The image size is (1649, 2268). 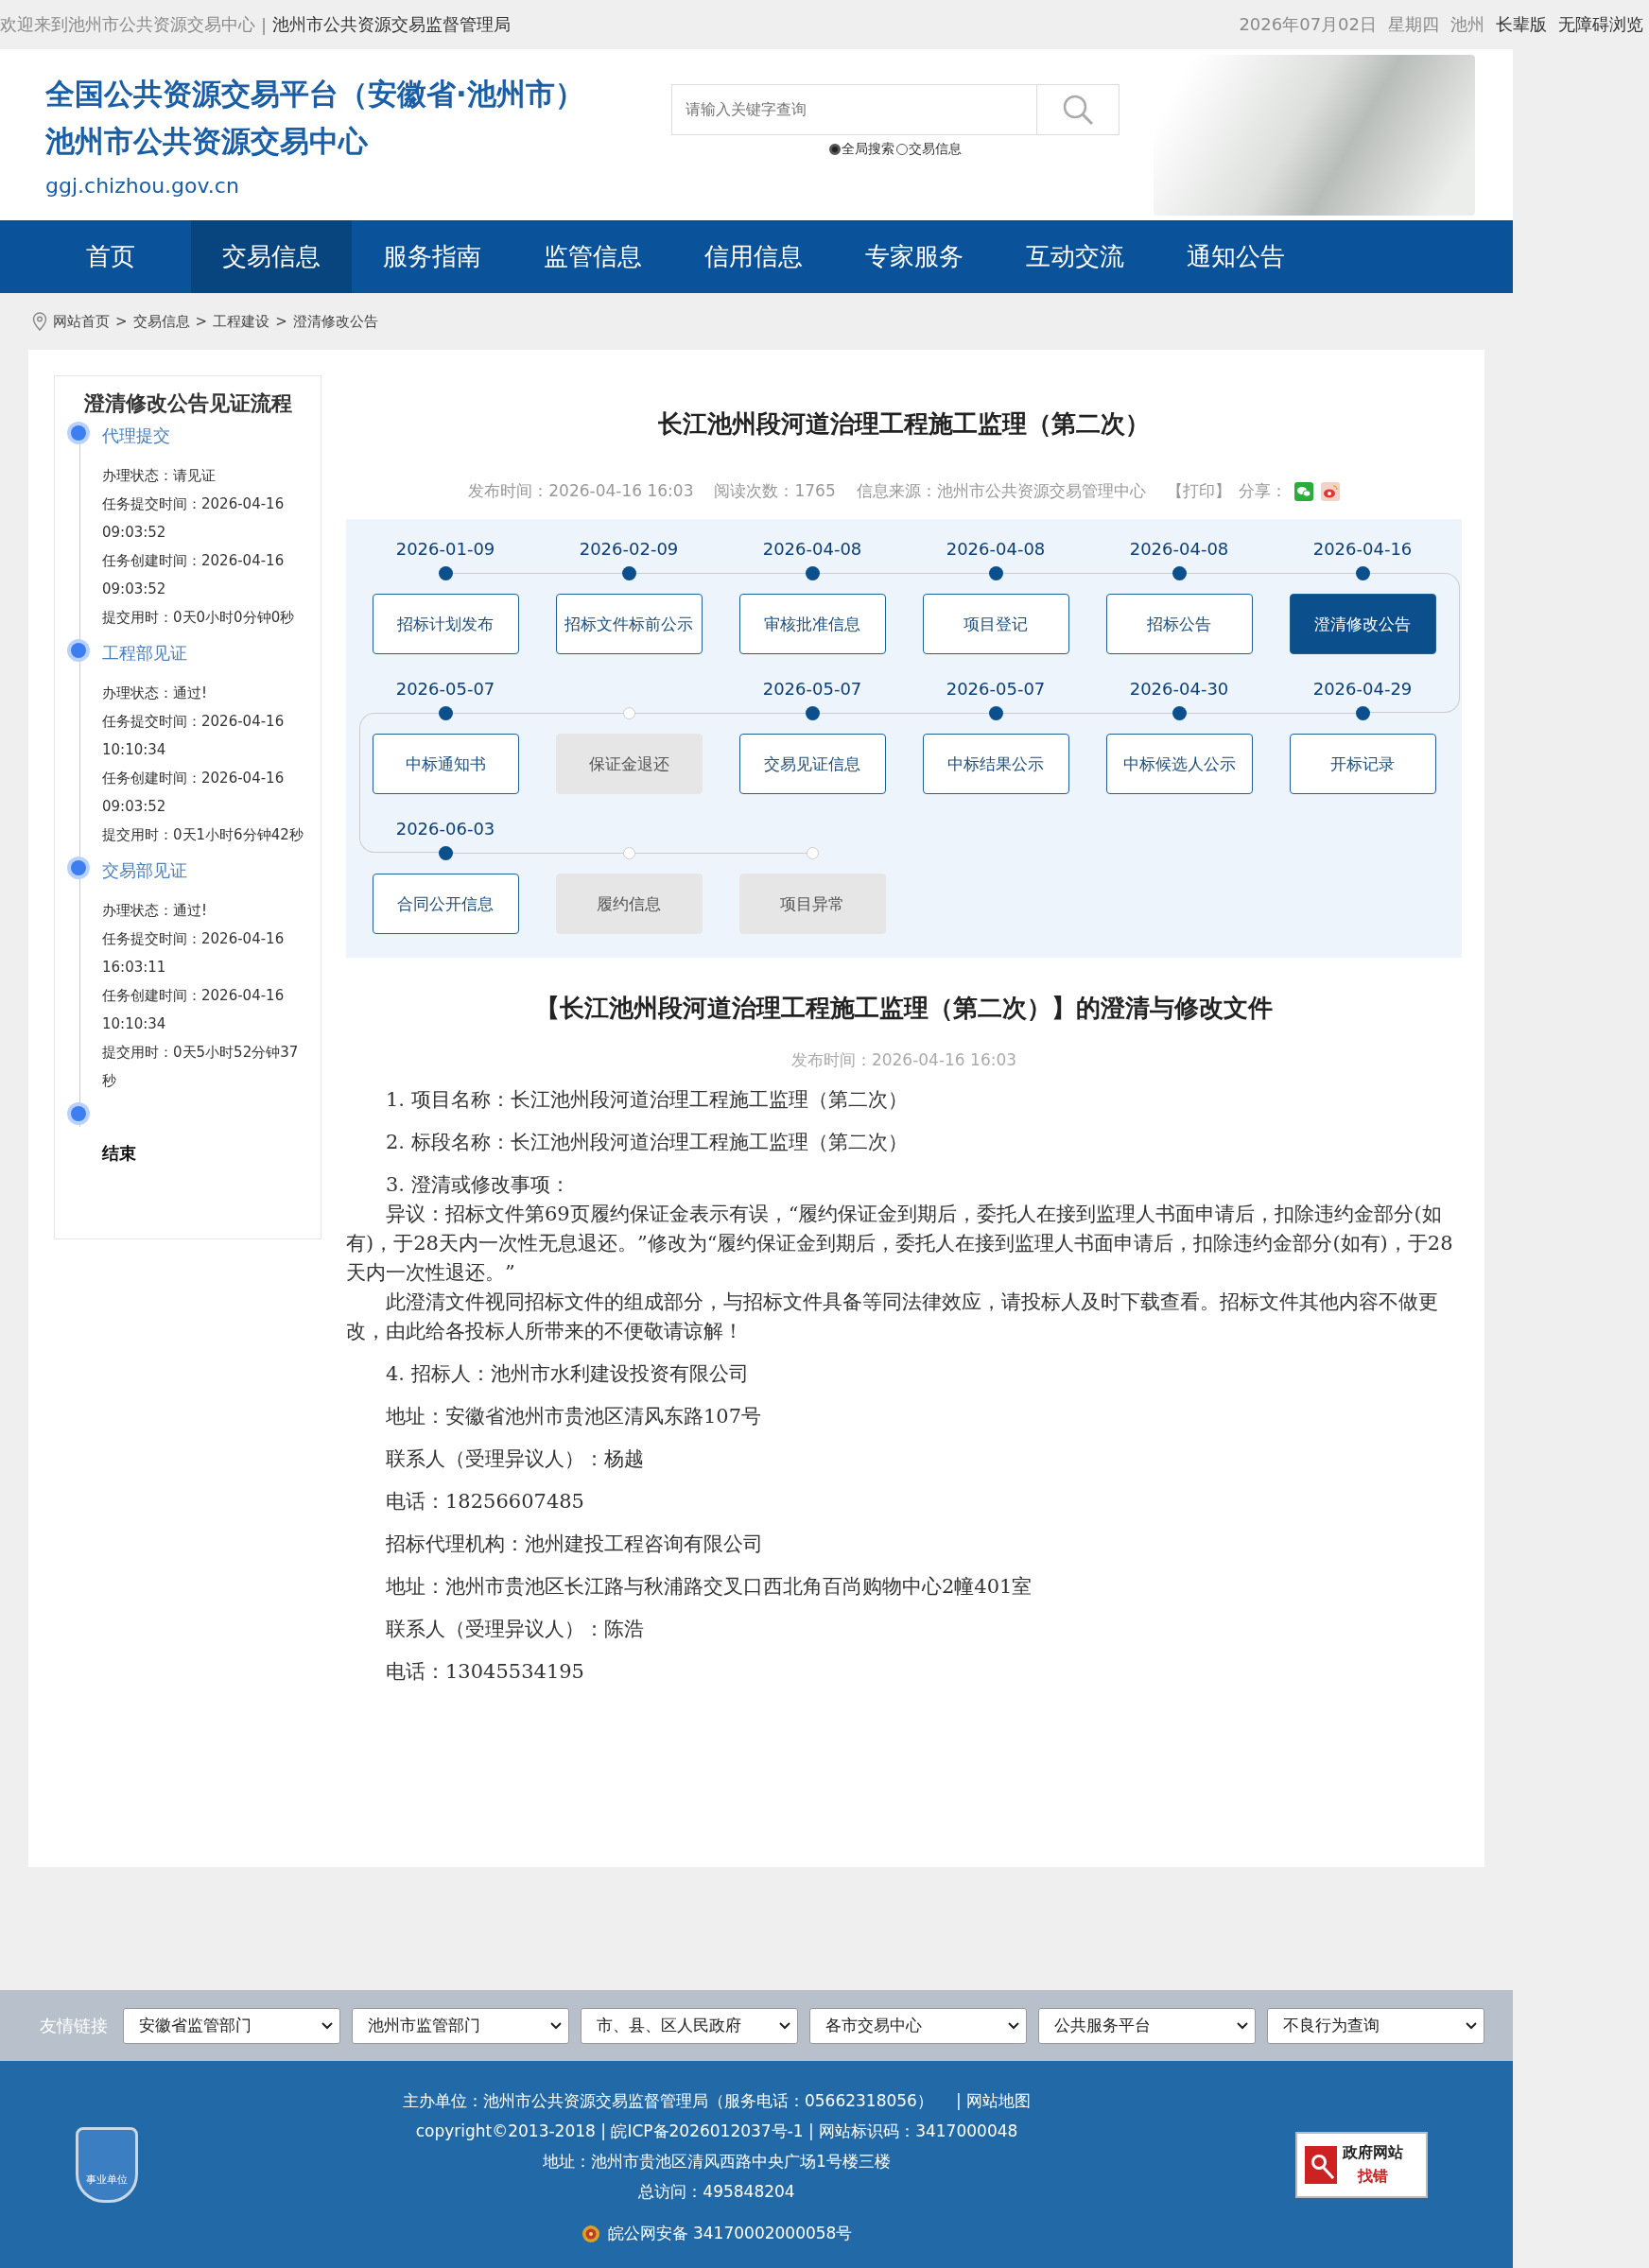 What do you see at coordinates (1179, 624) in the screenshot?
I see `stage-button: 招标公告` at bounding box center [1179, 624].